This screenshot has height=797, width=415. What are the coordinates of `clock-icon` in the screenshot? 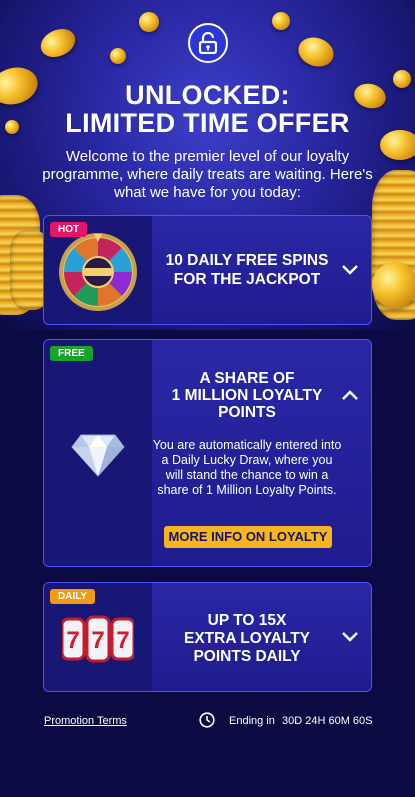 It's located at (207, 720).